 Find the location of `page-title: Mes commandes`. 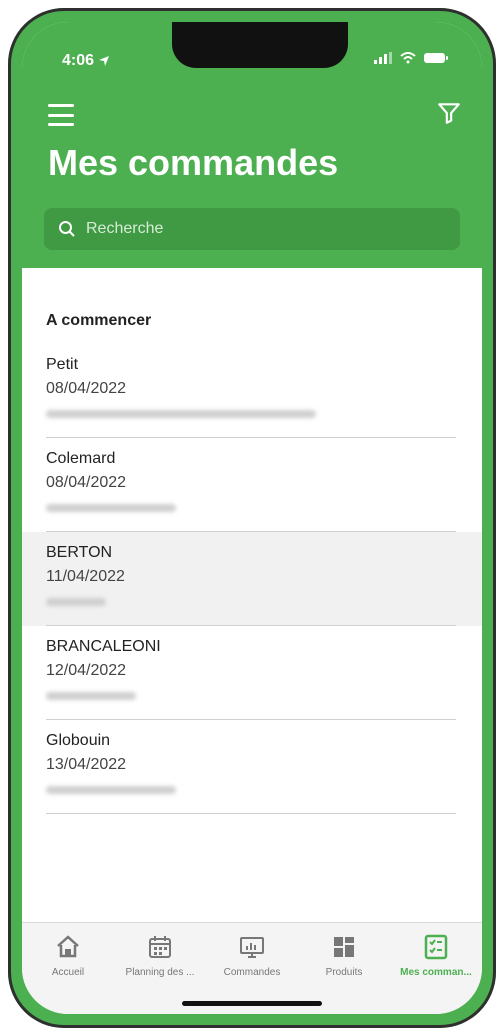

page-title: Mes commandes is located at coordinates (193, 162).